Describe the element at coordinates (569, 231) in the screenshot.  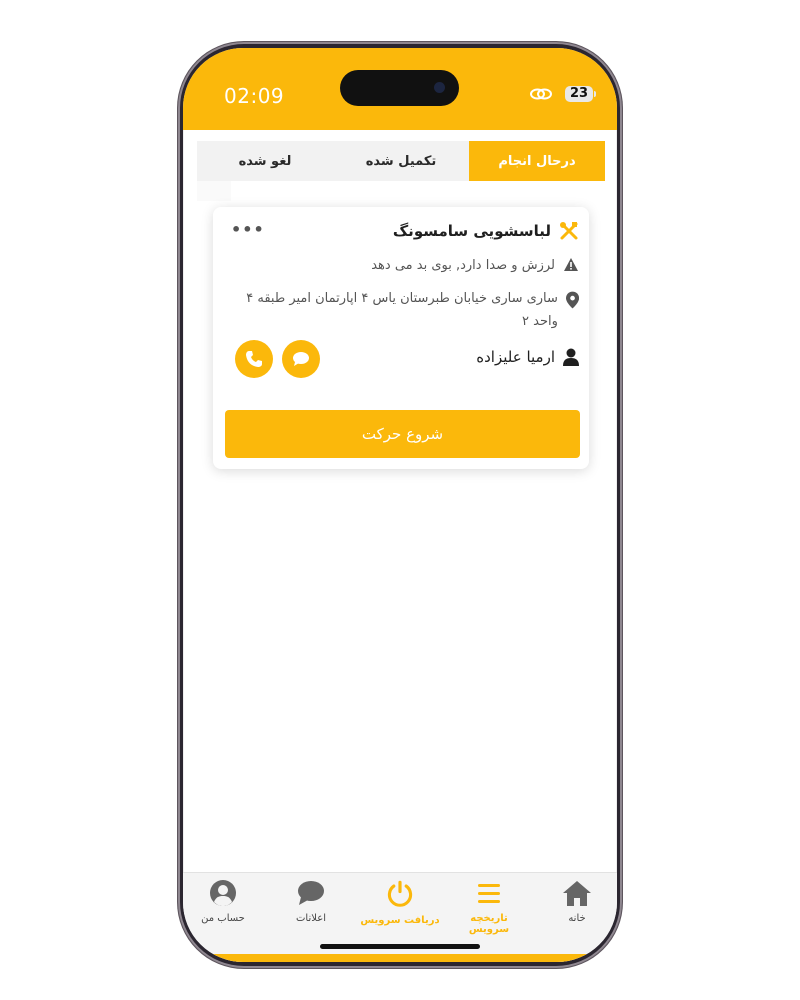
I see `tools-icon` at that location.